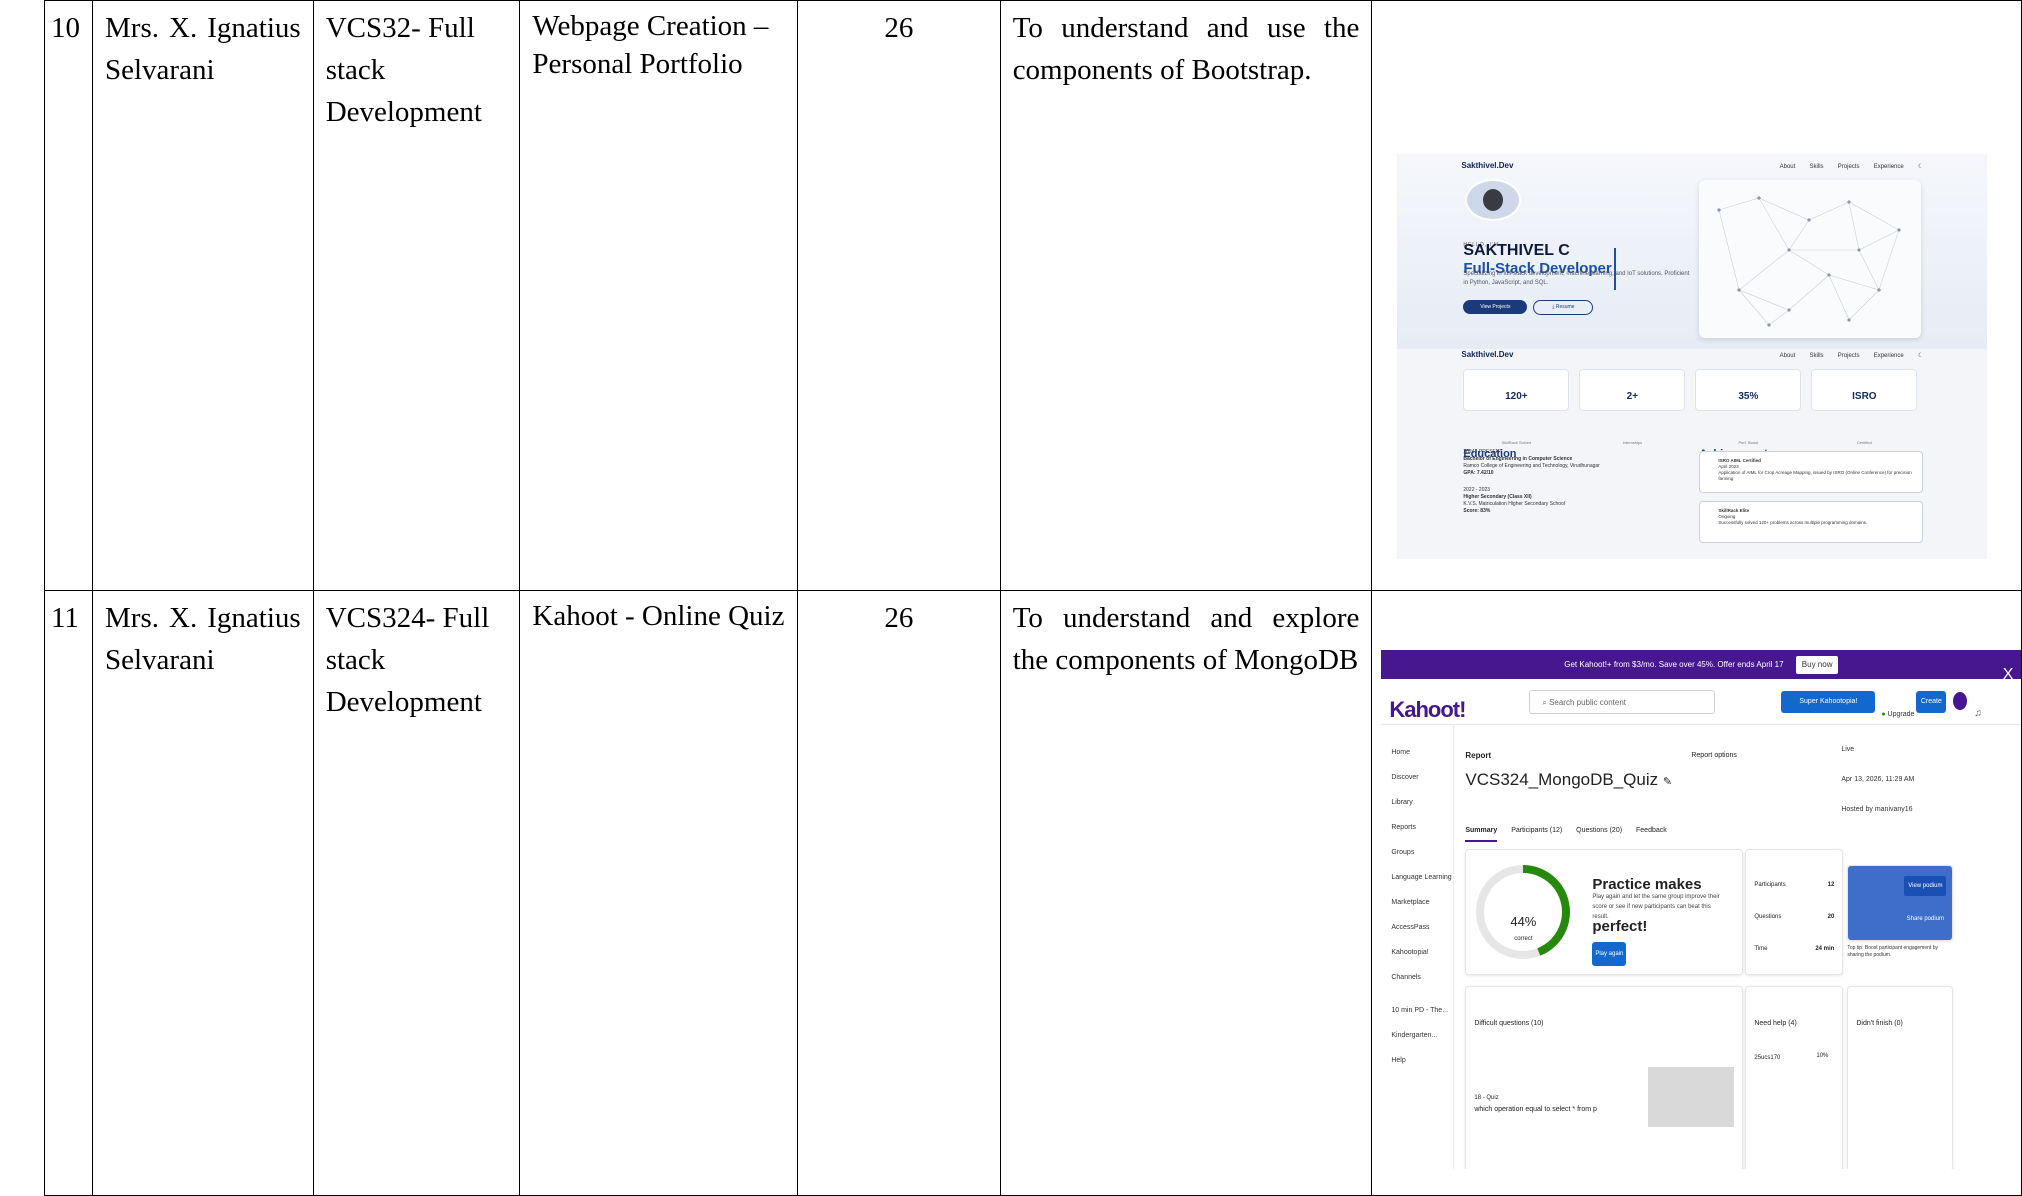  I want to click on sidebar-item-library: Library, so click(1402, 802).